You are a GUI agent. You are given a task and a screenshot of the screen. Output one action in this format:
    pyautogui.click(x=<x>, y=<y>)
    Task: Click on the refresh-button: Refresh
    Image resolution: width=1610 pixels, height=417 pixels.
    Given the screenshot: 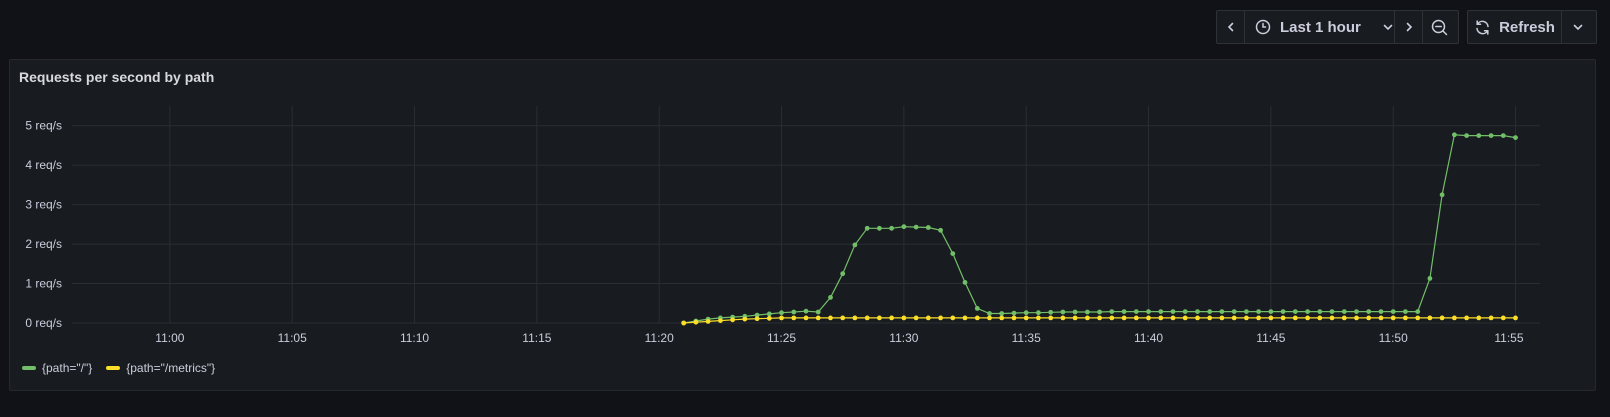 What is the action you would take?
    pyautogui.click(x=1515, y=27)
    